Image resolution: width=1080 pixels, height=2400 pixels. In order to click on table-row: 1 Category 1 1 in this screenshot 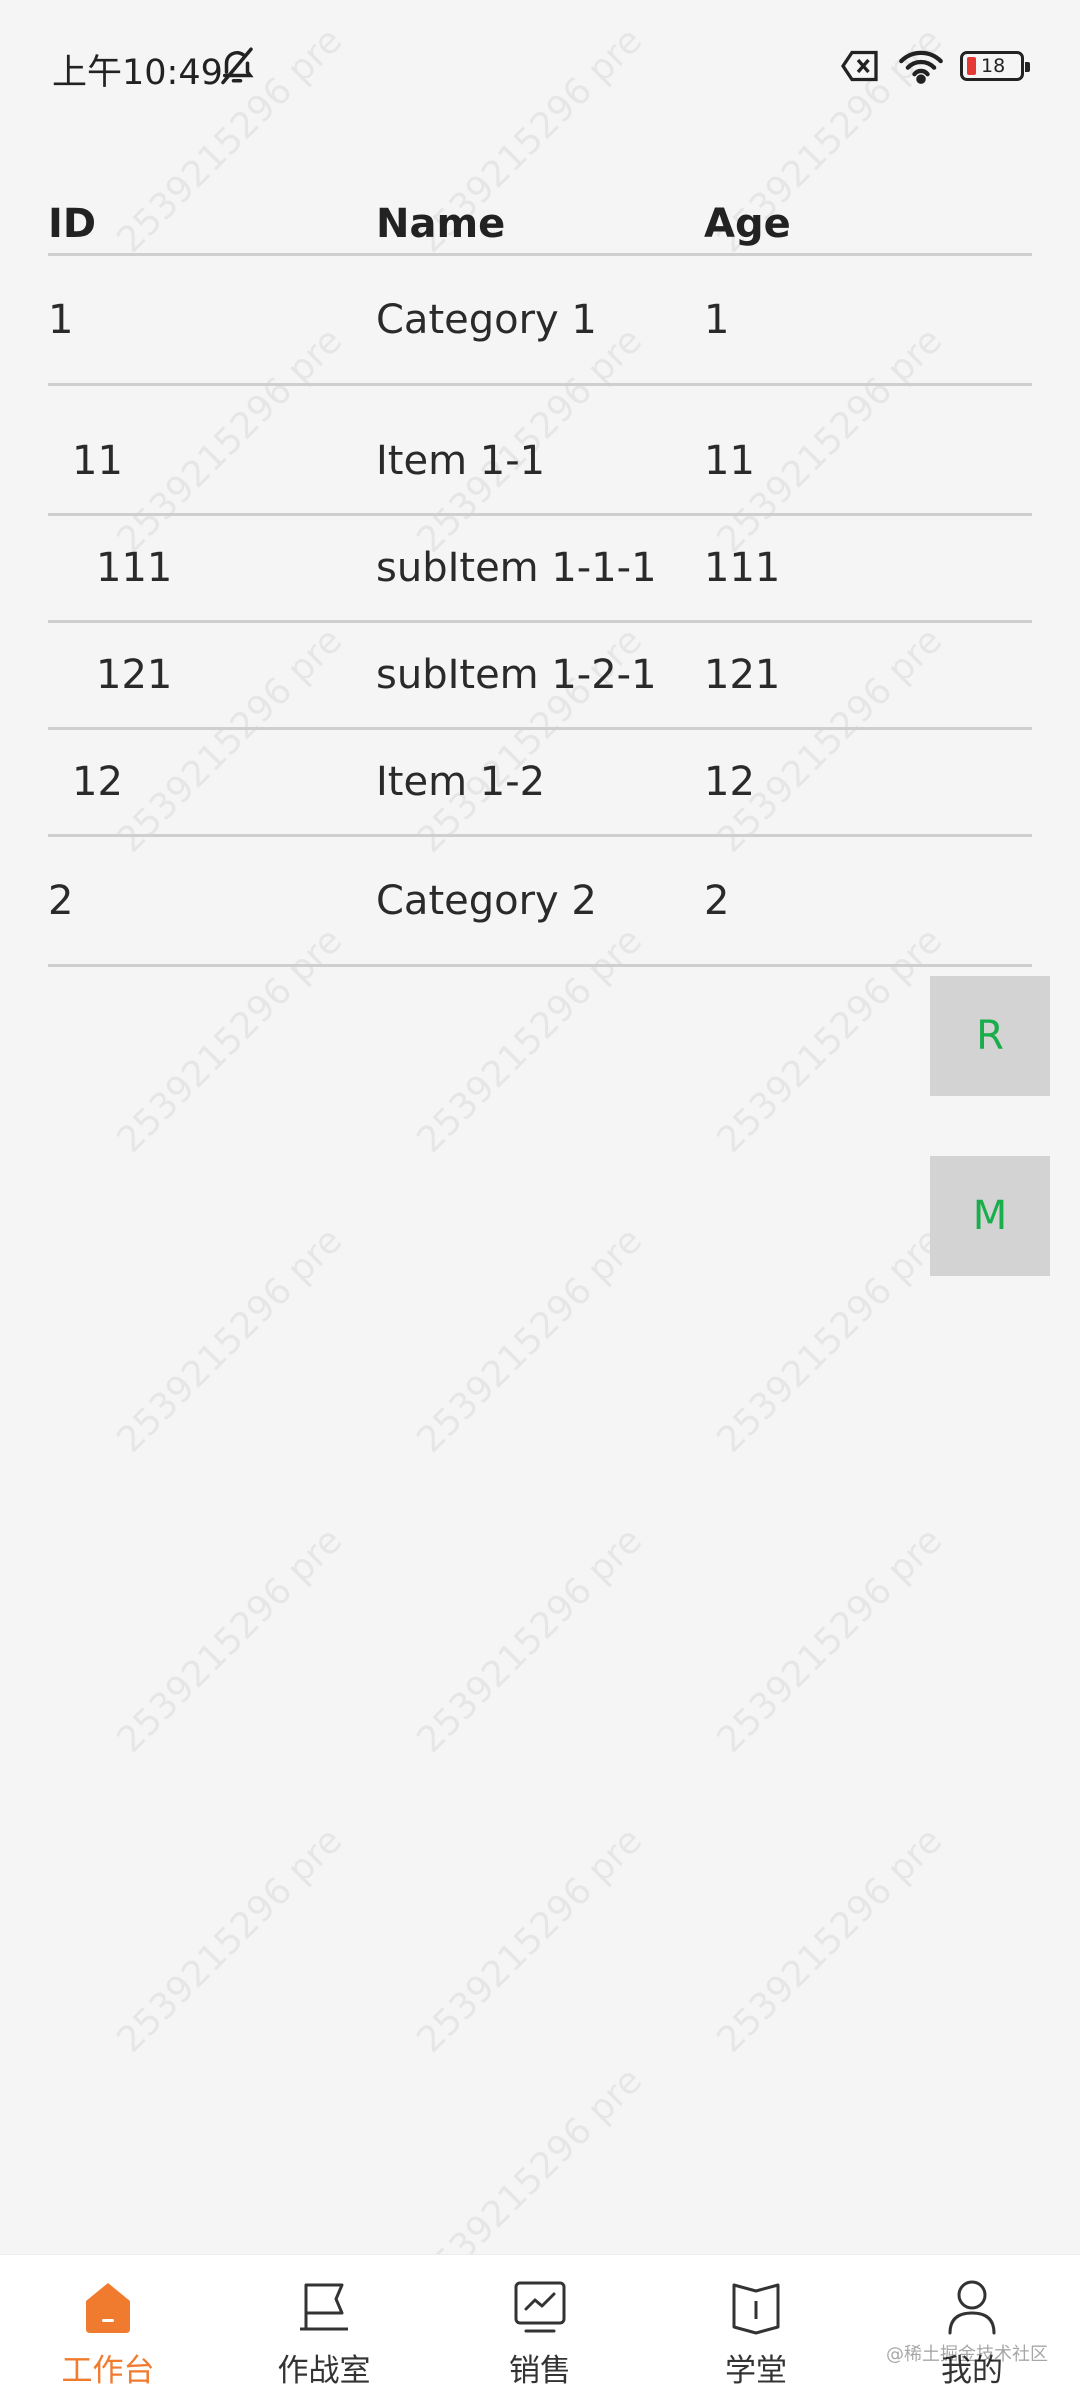, I will do `click(540, 321)`.